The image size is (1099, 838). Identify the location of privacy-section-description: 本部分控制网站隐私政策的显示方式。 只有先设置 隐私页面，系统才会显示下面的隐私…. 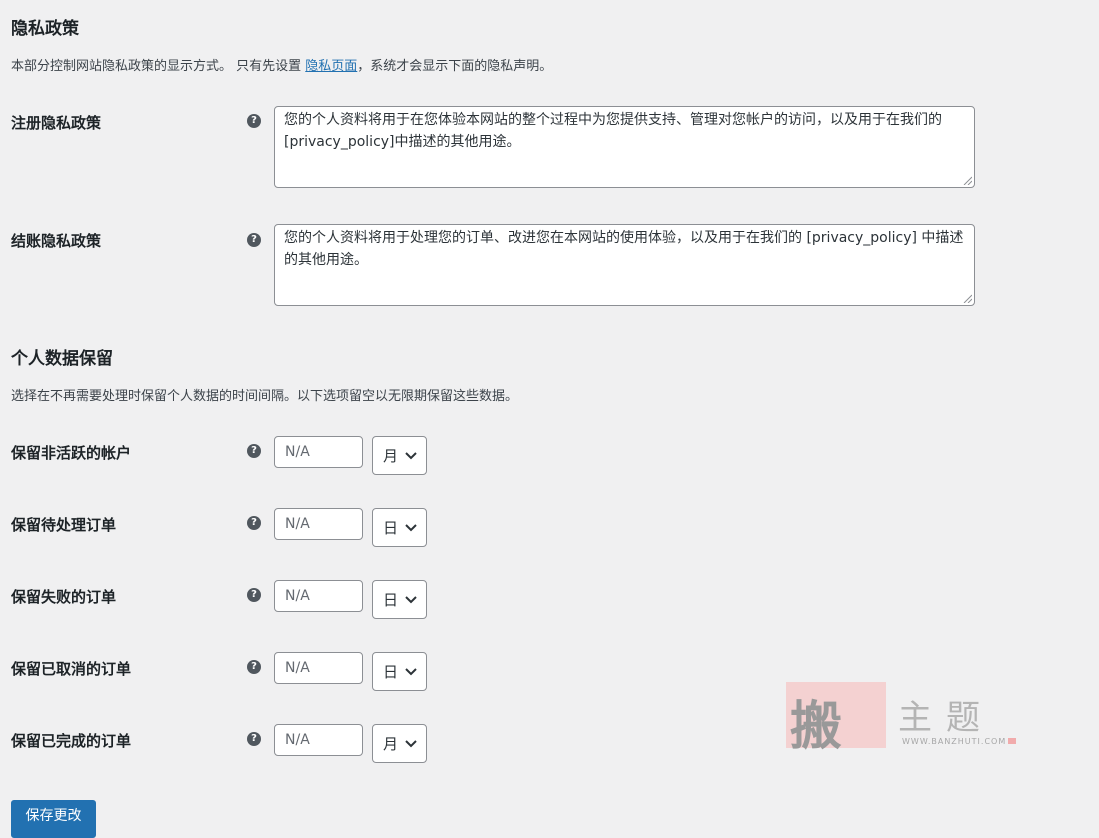
(282, 66).